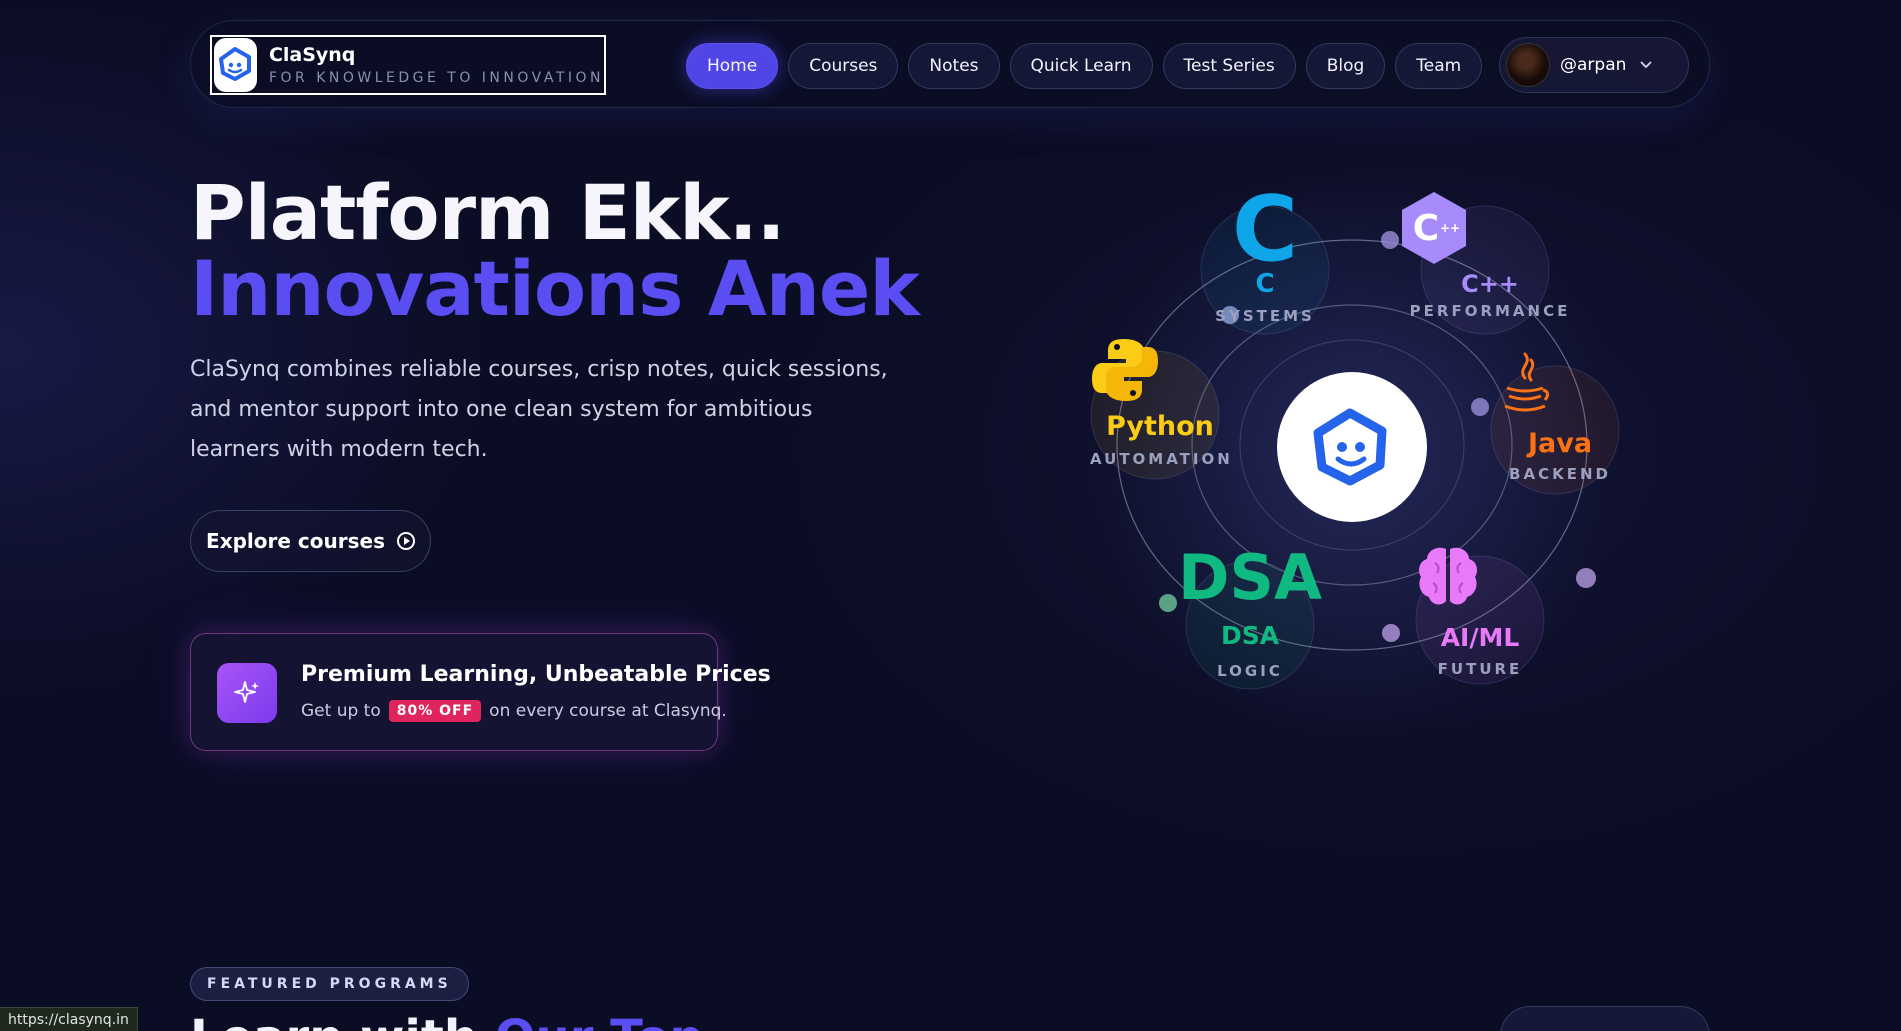 This screenshot has height=1031, width=1901. Describe the element at coordinates (1463, 228) in the screenshot. I see `cpp-logo-icon: C ++` at that location.